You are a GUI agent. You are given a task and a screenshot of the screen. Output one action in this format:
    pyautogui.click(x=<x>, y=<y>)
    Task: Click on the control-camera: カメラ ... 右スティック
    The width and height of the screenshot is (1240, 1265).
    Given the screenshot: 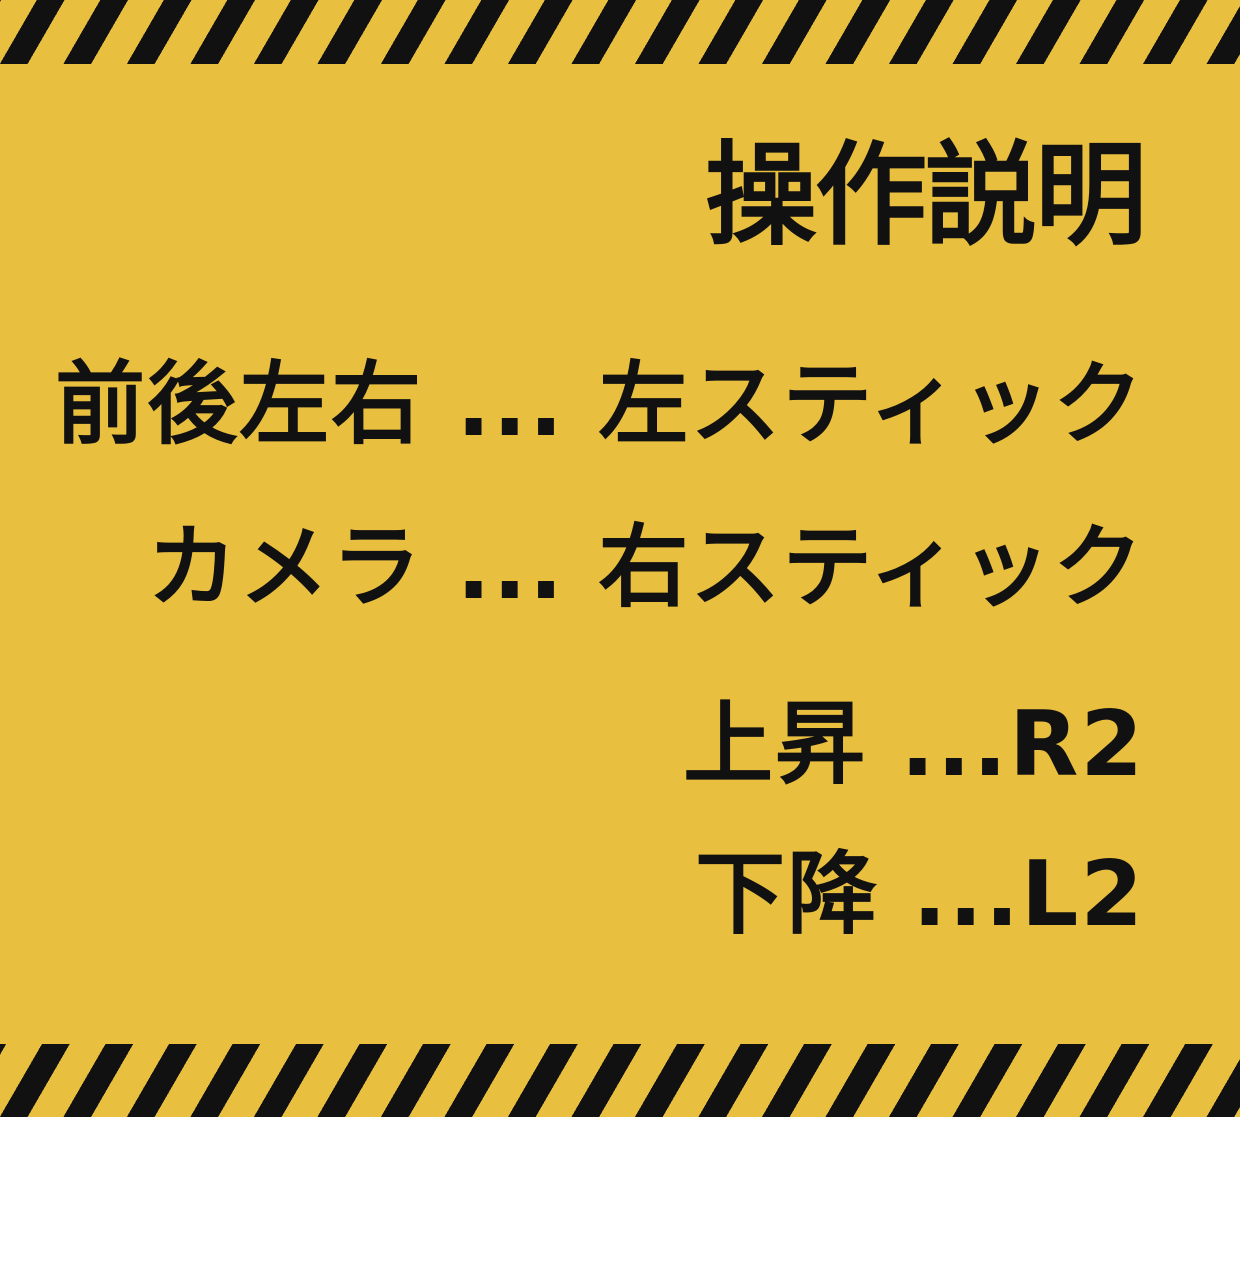 What is the action you would take?
    pyautogui.click(x=646, y=567)
    